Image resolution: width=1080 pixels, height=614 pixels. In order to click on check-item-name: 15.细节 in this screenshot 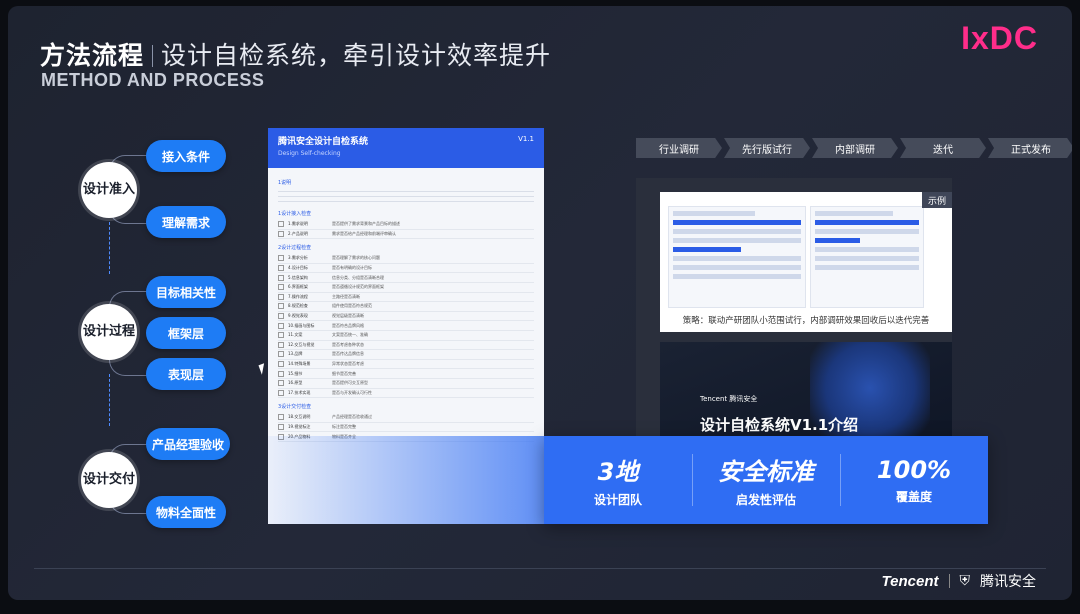, I will do `click(295, 373)`.